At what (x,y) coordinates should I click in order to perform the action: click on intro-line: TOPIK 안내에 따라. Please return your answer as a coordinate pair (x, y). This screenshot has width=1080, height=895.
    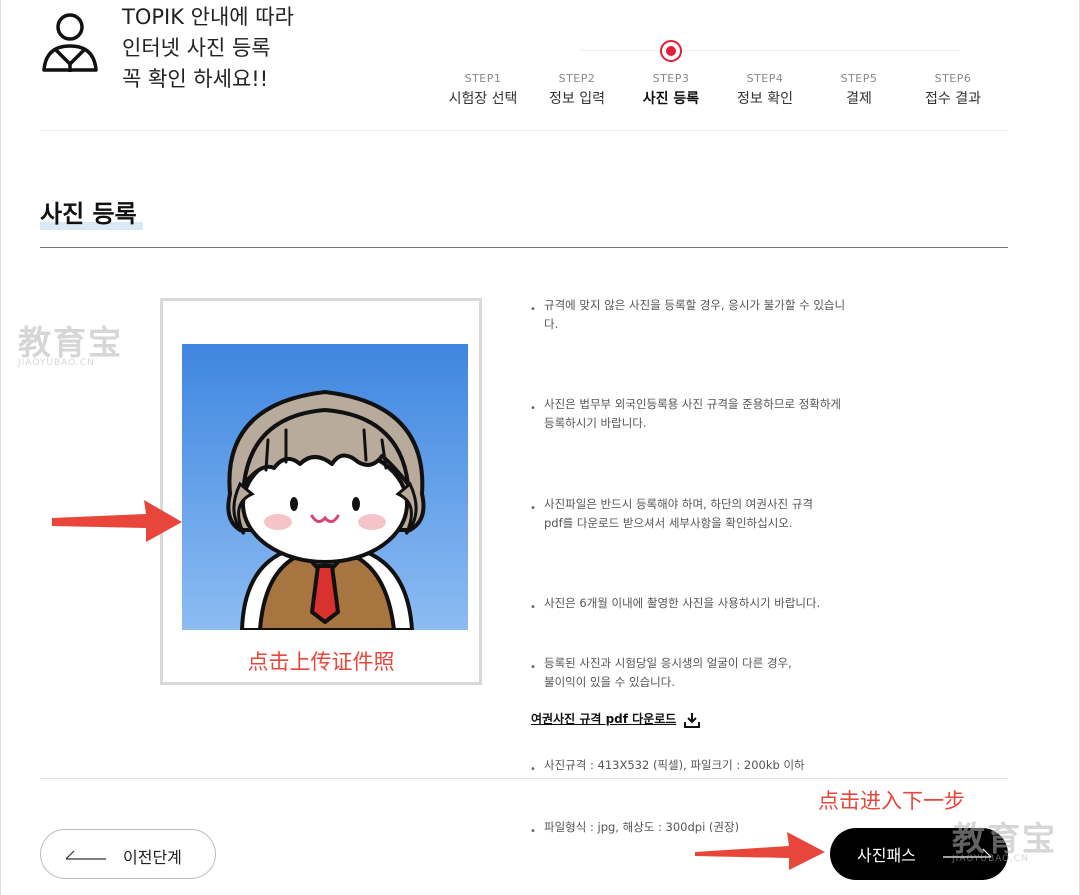
    Looking at the image, I should click on (208, 17).